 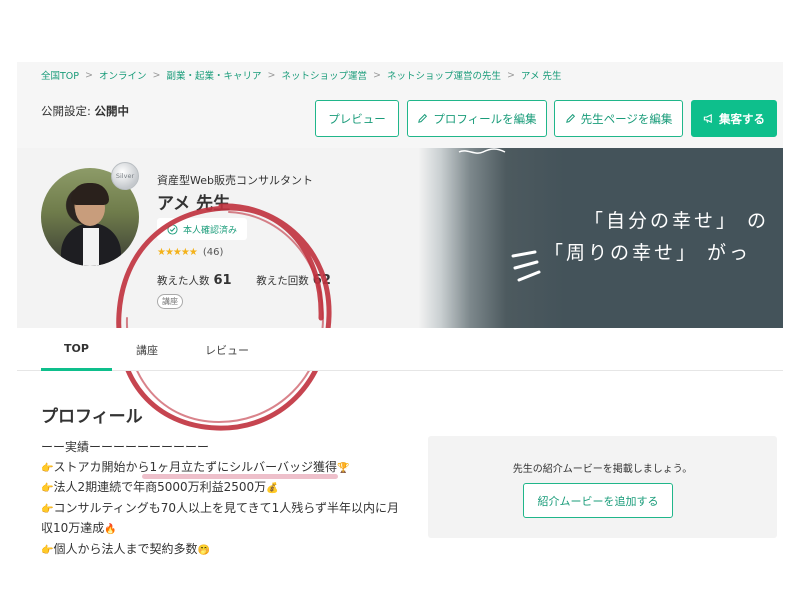 What do you see at coordinates (742, 118) in the screenshot?
I see `promote-label: 集客する` at bounding box center [742, 118].